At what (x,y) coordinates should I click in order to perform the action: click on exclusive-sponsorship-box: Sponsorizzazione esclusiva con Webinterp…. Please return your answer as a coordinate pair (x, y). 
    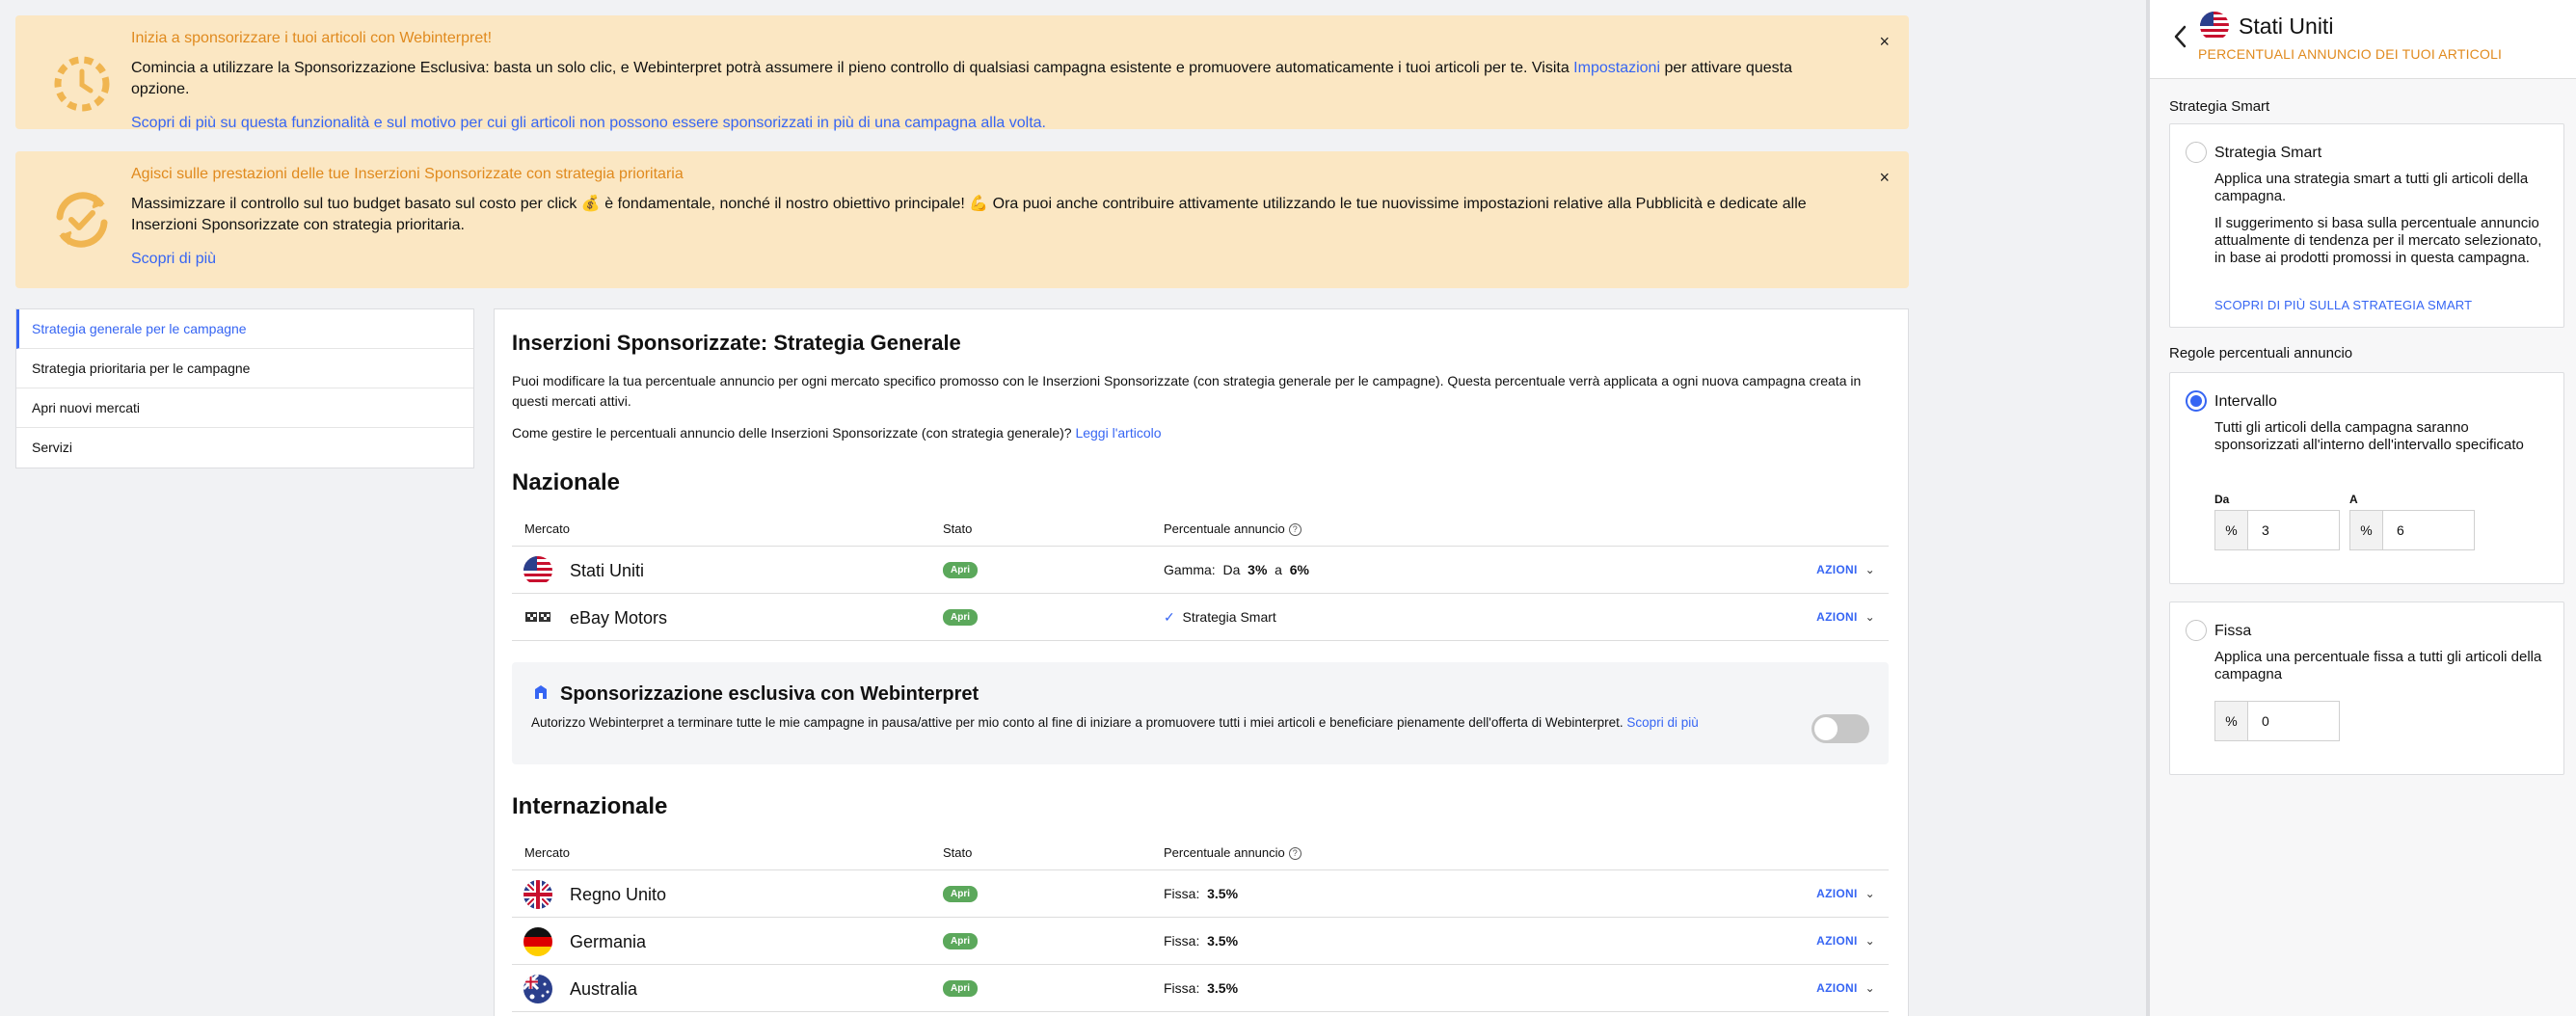
    Looking at the image, I should click on (1201, 713).